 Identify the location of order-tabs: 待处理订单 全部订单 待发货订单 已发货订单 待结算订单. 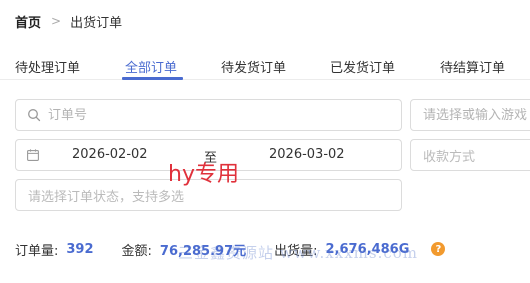
(265, 65).